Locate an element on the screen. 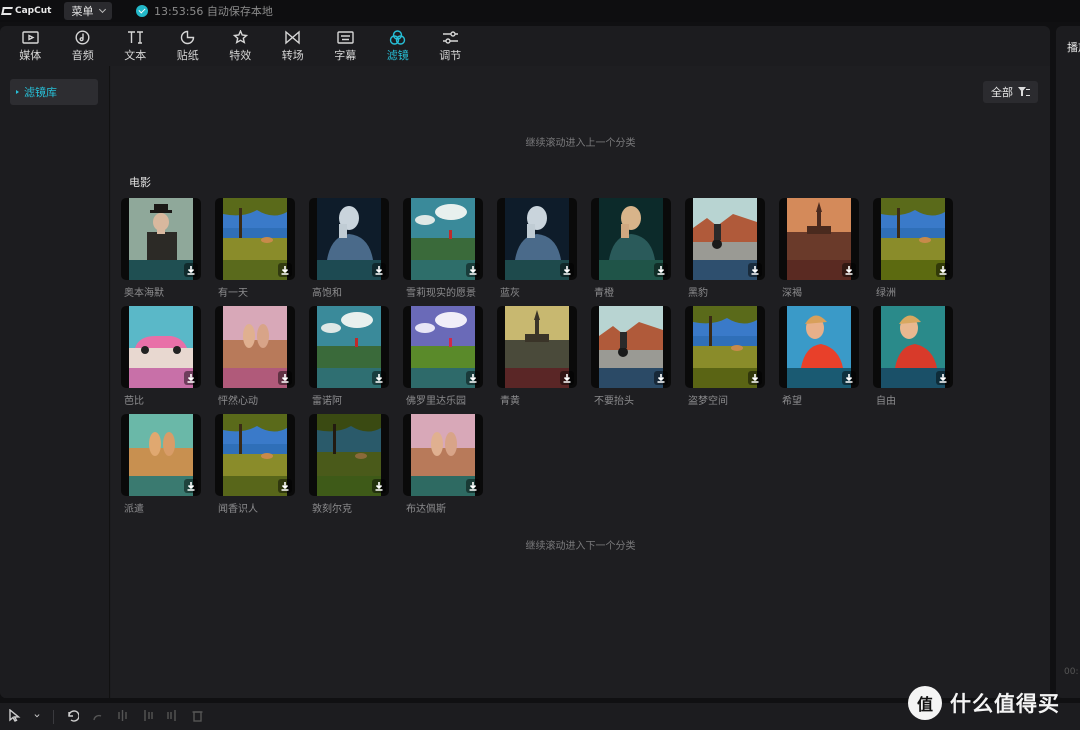 Image resolution: width=1080 pixels, height=730 pixels. filter-card: 敦刻尔克 is located at coordinates (349, 464).